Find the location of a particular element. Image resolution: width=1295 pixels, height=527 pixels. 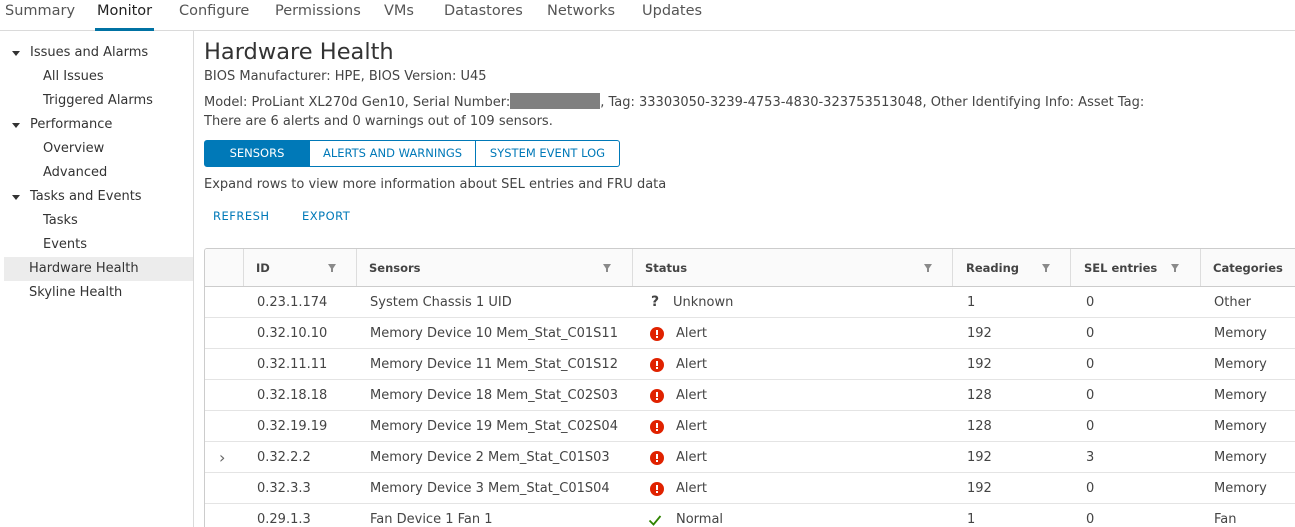

cell-id: 0.32.19.19 is located at coordinates (292, 426).